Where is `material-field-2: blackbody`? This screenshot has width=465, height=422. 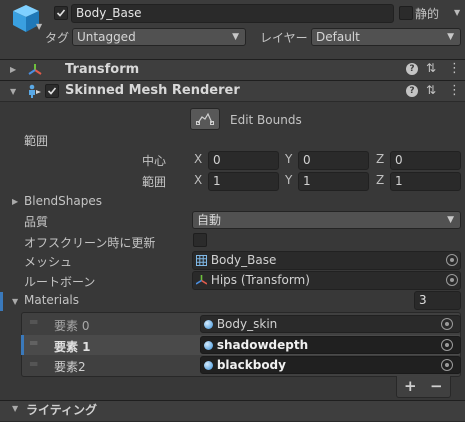 material-field-2: blackbody is located at coordinates (330, 365).